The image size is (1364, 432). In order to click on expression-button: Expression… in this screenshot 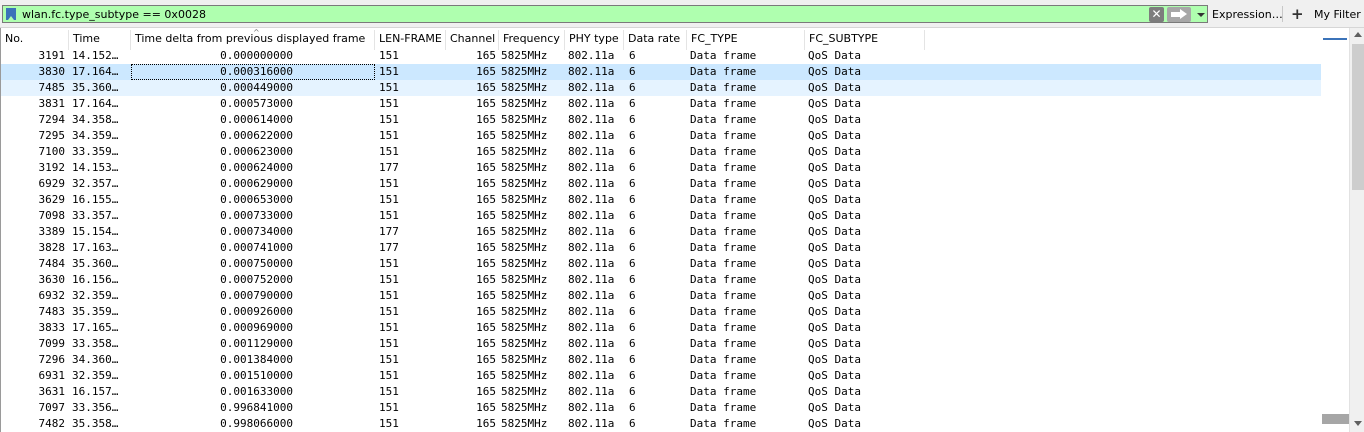, I will do `click(1247, 14)`.